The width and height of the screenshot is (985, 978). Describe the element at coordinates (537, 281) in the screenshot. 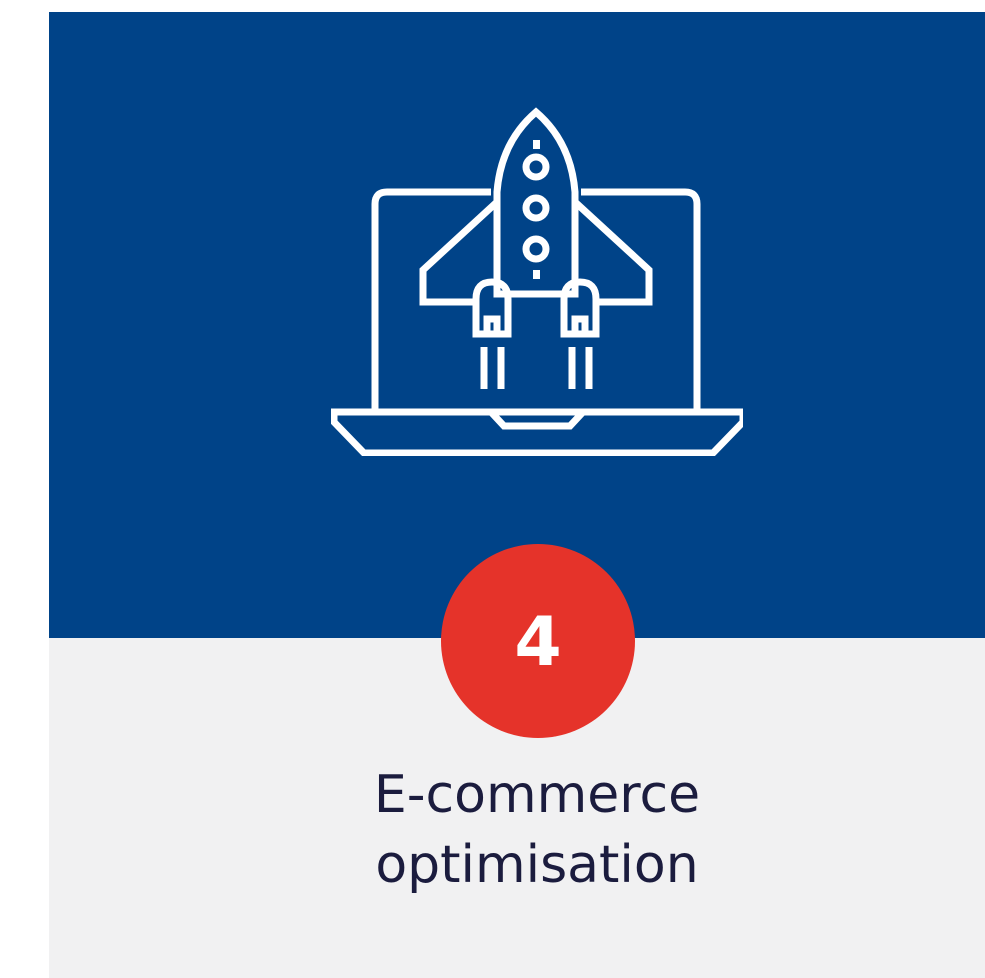

I see `laptop-rocket-icon` at that location.